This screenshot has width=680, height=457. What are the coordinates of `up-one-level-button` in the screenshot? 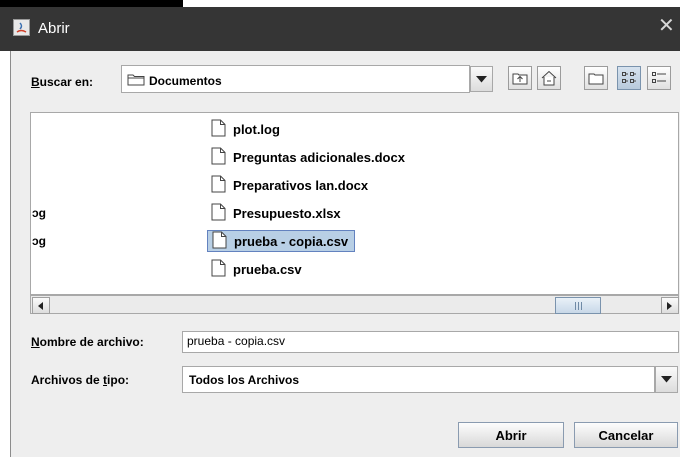 It's located at (520, 78).